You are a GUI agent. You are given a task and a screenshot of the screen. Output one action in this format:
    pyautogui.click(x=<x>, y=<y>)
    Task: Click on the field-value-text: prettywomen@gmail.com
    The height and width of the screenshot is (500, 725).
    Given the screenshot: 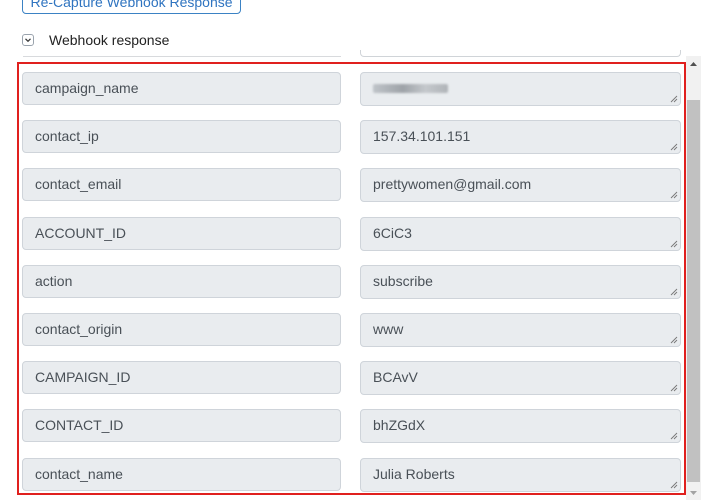 What is the action you would take?
    pyautogui.click(x=452, y=184)
    